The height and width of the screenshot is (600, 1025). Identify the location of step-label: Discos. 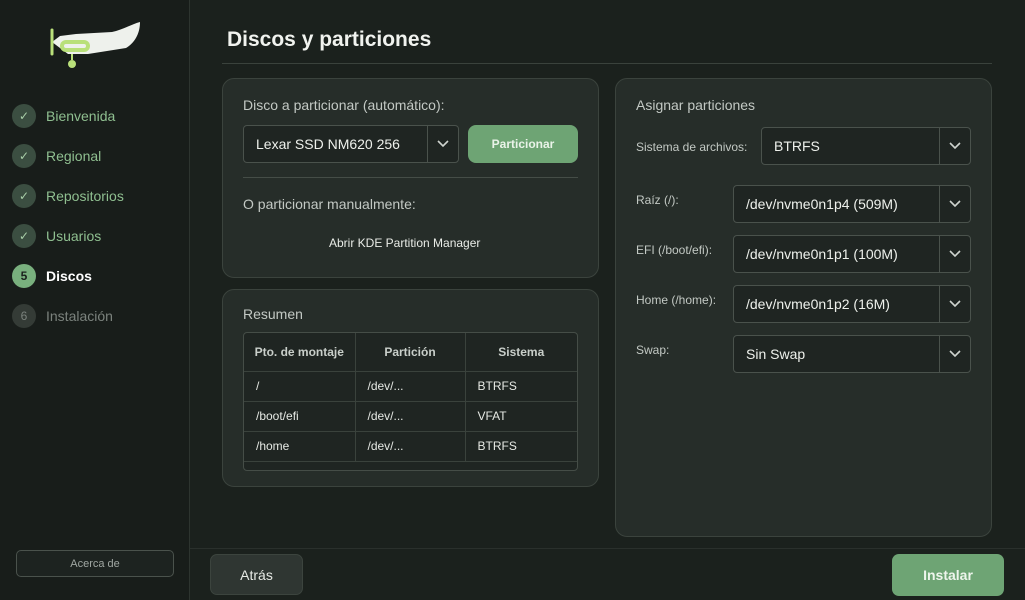
(69, 276).